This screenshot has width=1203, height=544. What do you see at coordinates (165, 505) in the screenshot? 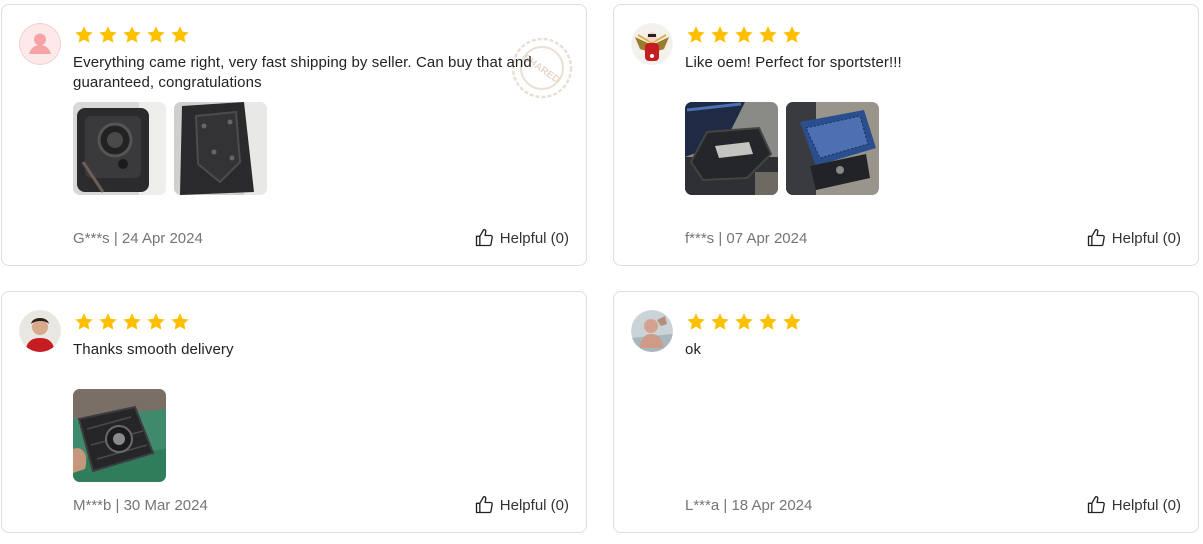
I see `review-date: 30 Mar 2024` at bounding box center [165, 505].